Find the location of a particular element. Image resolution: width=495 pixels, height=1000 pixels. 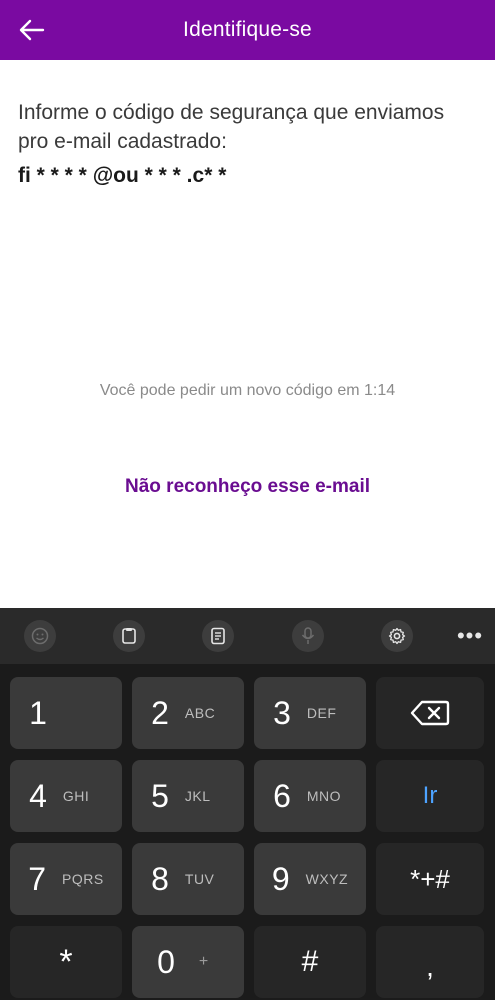

key-1: 1 is located at coordinates (66, 713).